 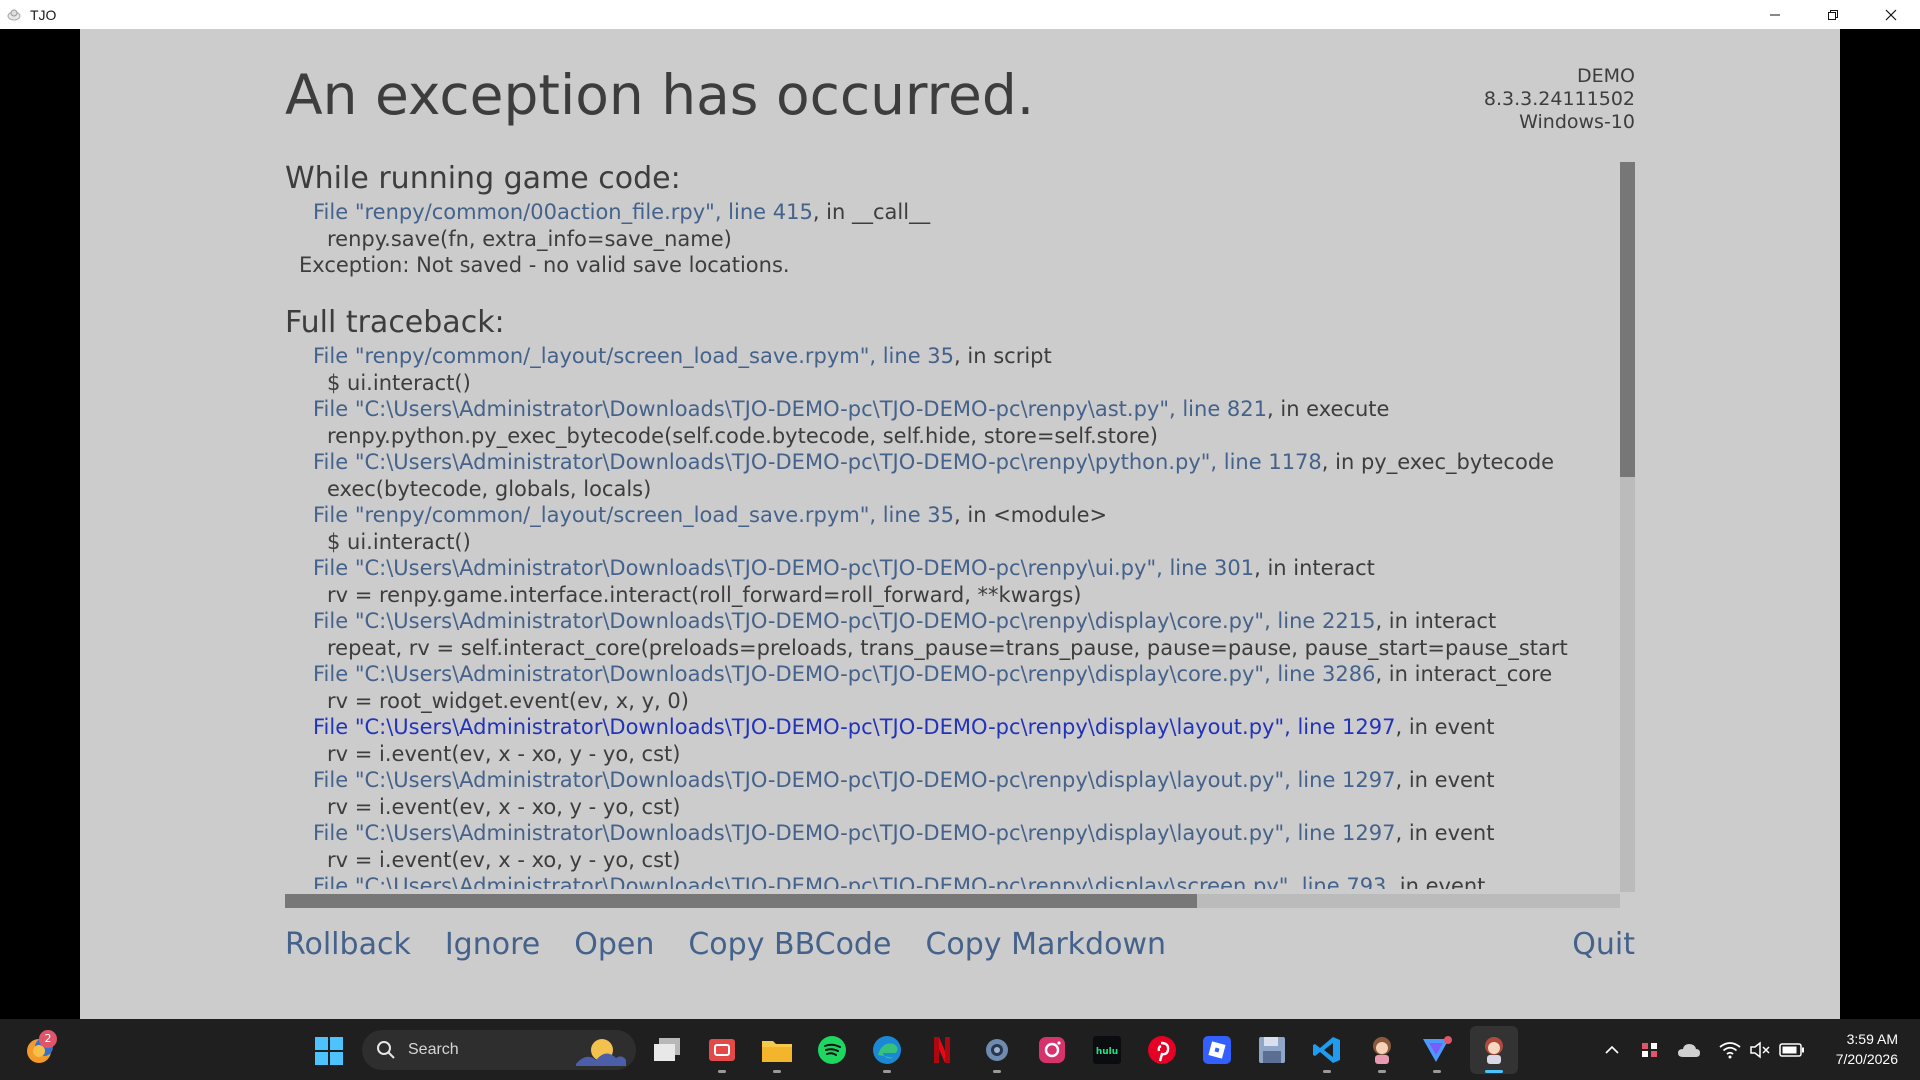 I want to click on running-title: While running game code:, so click(x=483, y=178).